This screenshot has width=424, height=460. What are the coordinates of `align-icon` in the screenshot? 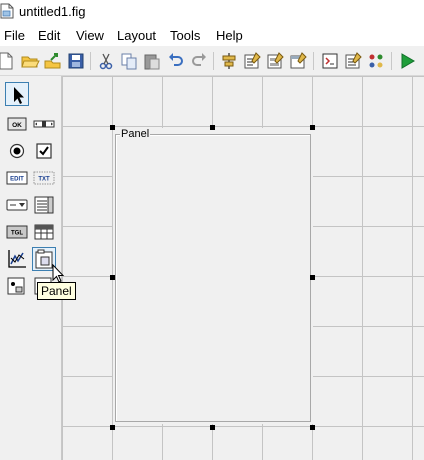 It's located at (229, 61).